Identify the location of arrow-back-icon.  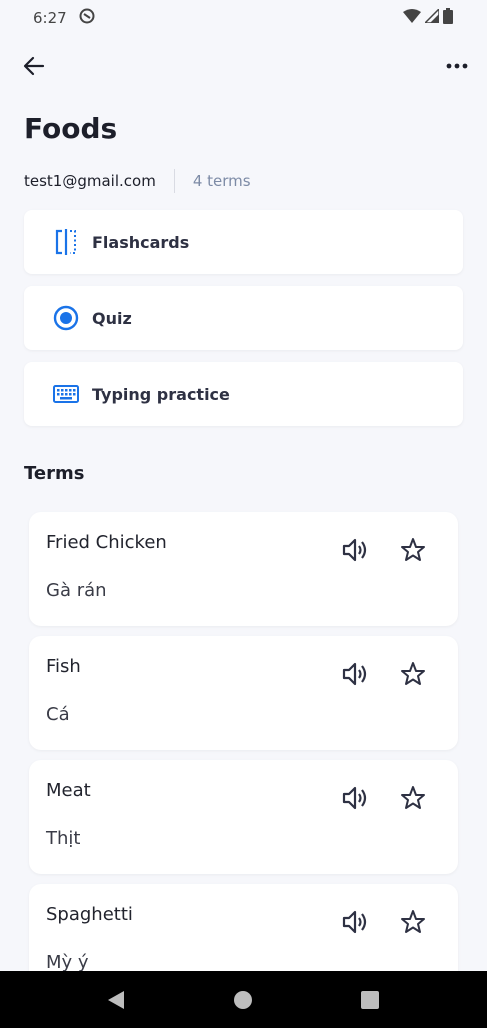
(34, 66).